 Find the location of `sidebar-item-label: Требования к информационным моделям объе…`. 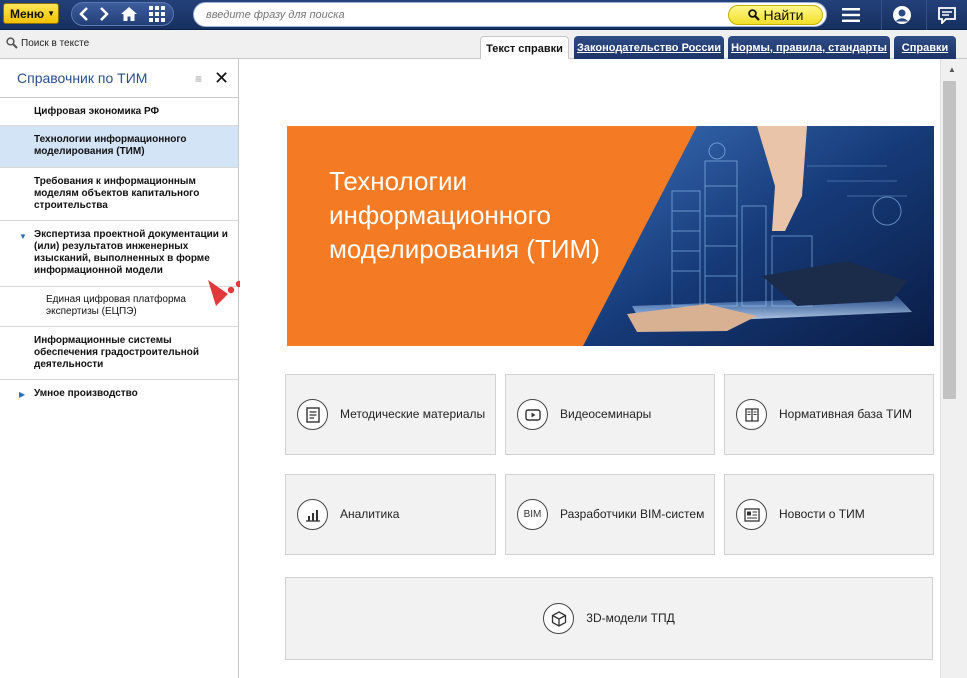

sidebar-item-label: Требования к информационным моделям объе… is located at coordinates (117, 193).